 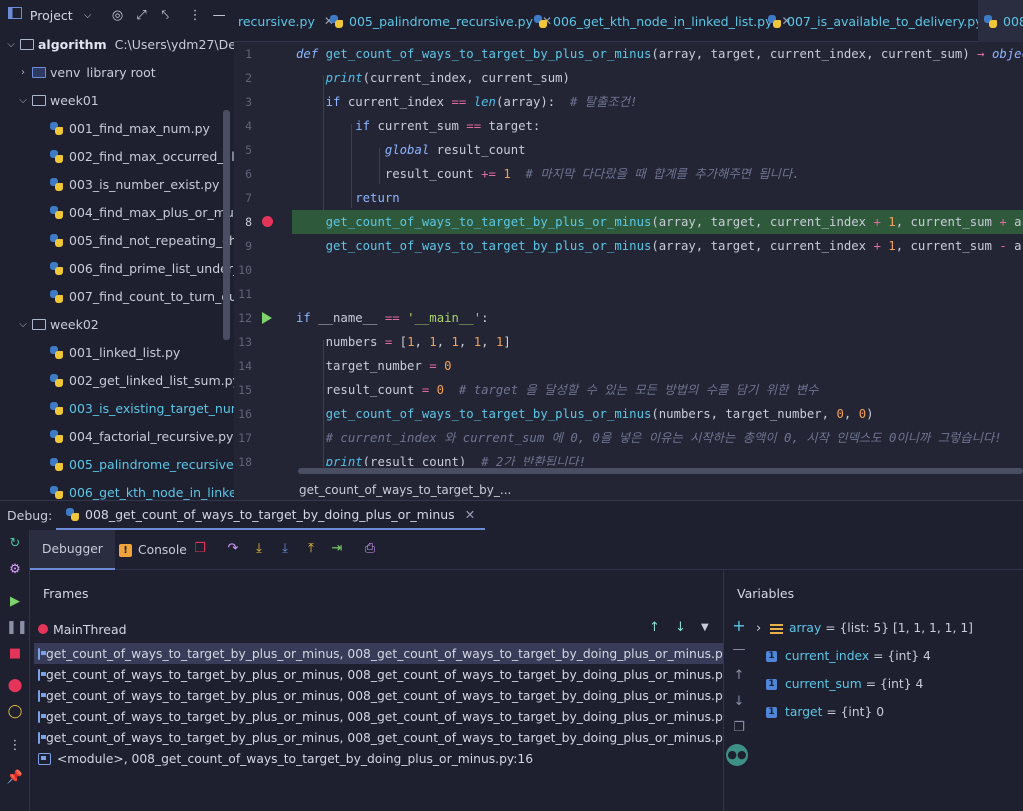 What do you see at coordinates (43, 629) in the screenshot?
I see `thread-status-icon` at bounding box center [43, 629].